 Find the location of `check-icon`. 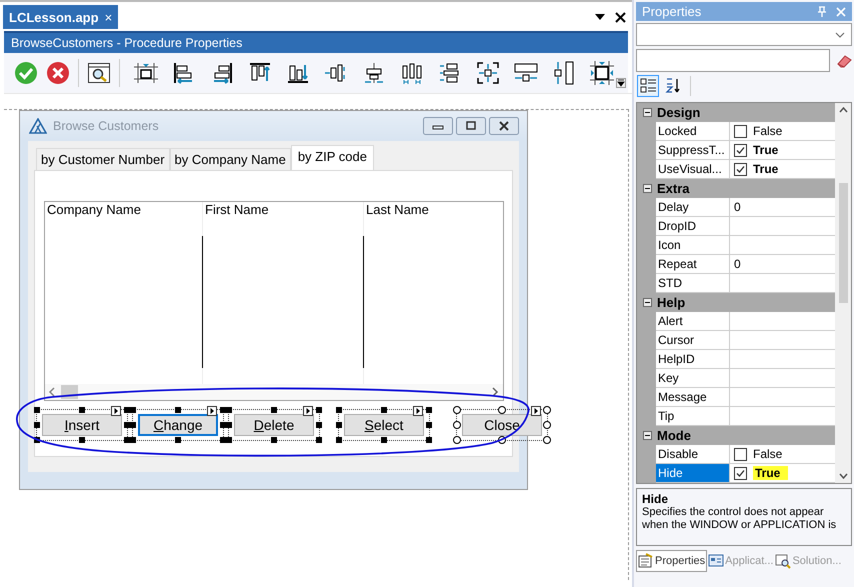

check-icon is located at coordinates (26, 73).